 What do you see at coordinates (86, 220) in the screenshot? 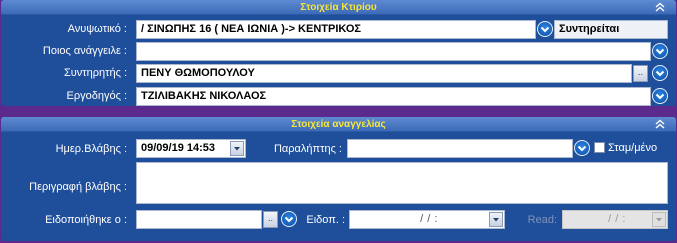
I see `notified-label: Ειδοποιήθηκε ο :` at bounding box center [86, 220].